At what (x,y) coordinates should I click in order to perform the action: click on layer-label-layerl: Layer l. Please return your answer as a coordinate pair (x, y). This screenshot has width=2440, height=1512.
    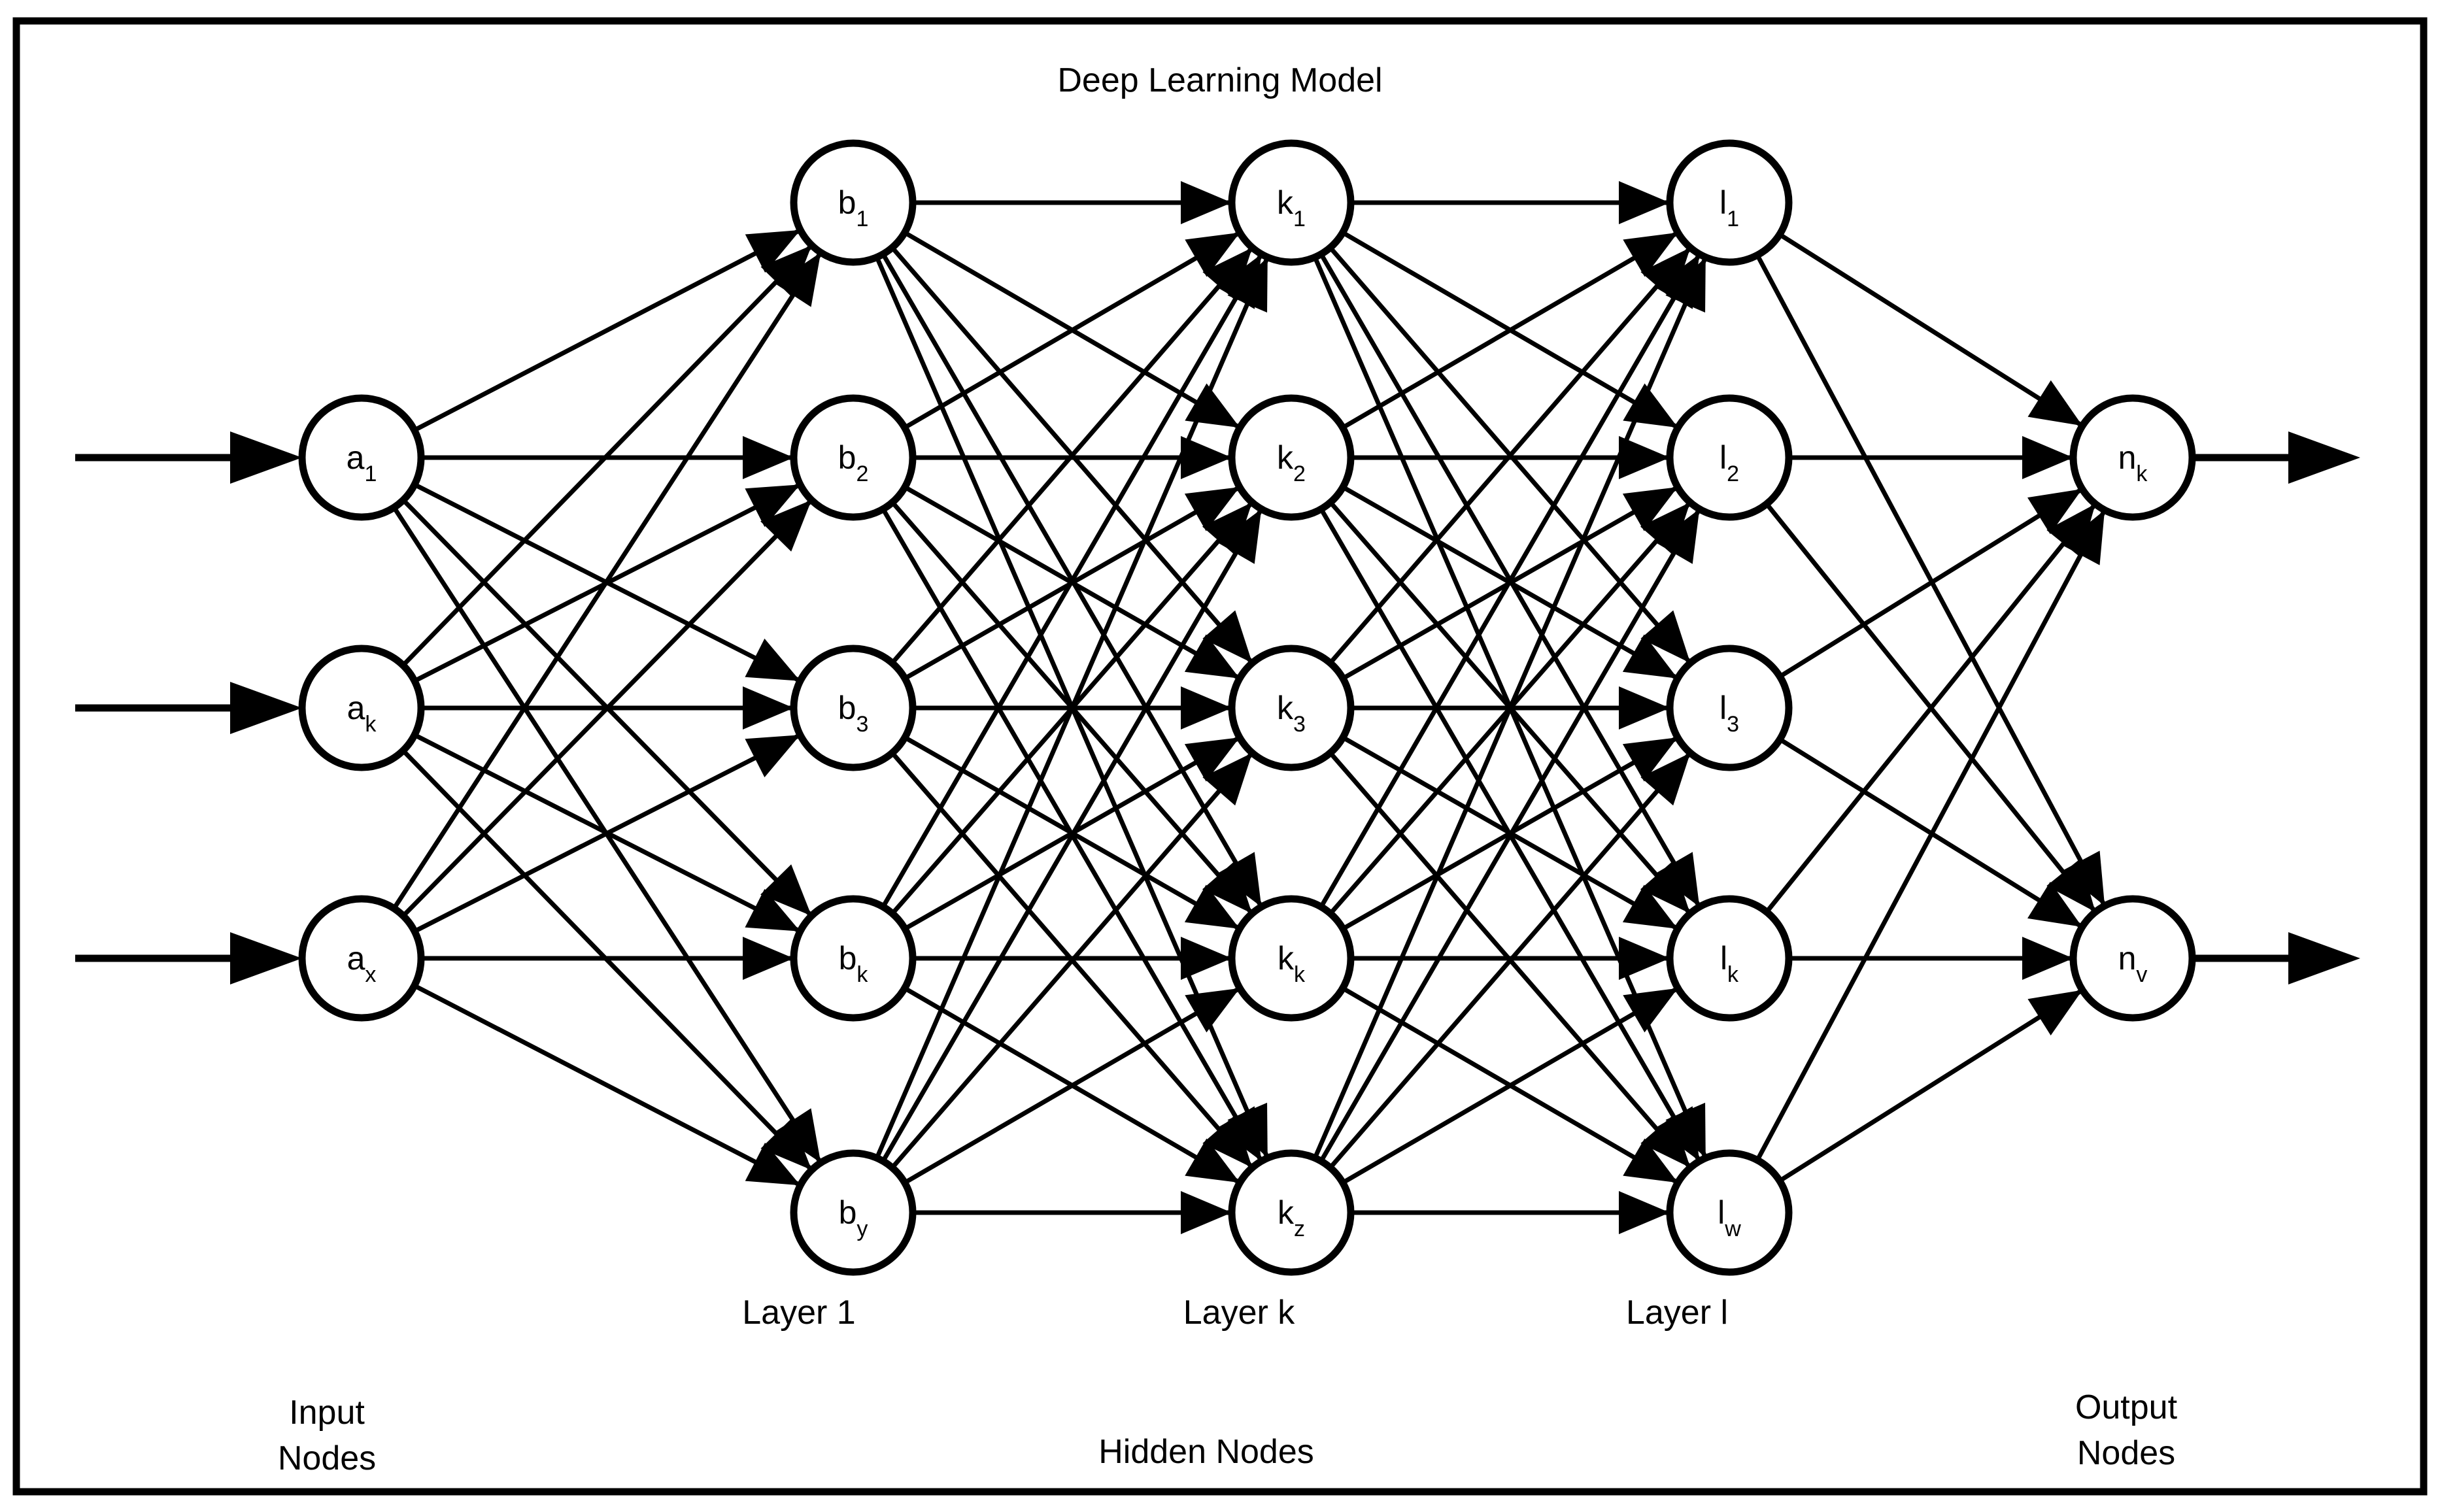
    Looking at the image, I should click on (1677, 1313).